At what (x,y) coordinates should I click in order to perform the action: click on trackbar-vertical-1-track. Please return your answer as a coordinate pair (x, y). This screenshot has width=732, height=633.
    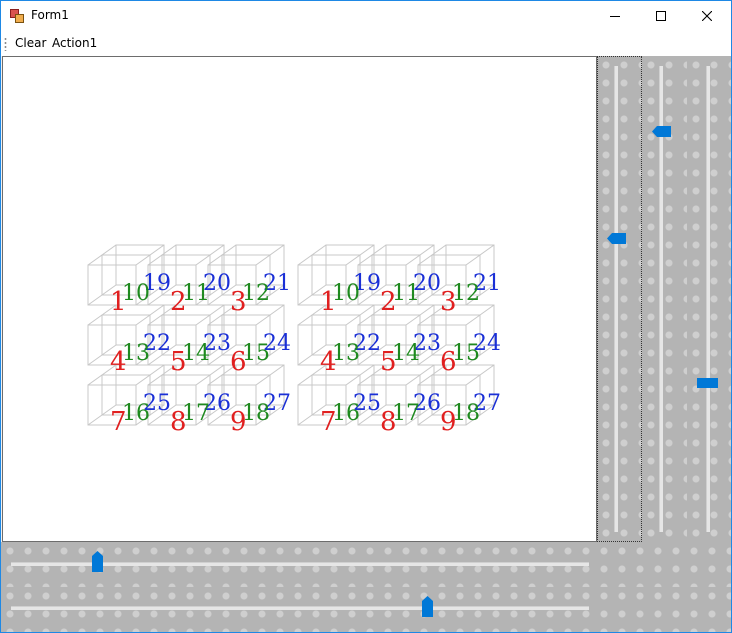
    Looking at the image, I should click on (616, 299).